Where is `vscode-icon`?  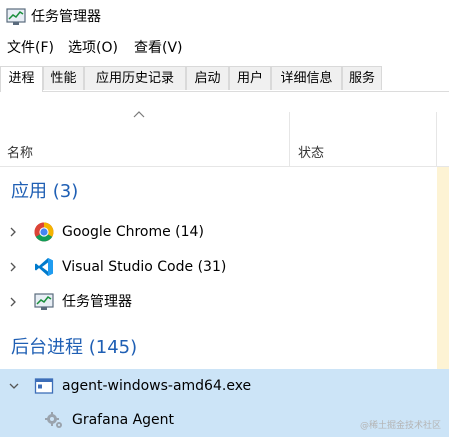
vscode-icon is located at coordinates (44, 267).